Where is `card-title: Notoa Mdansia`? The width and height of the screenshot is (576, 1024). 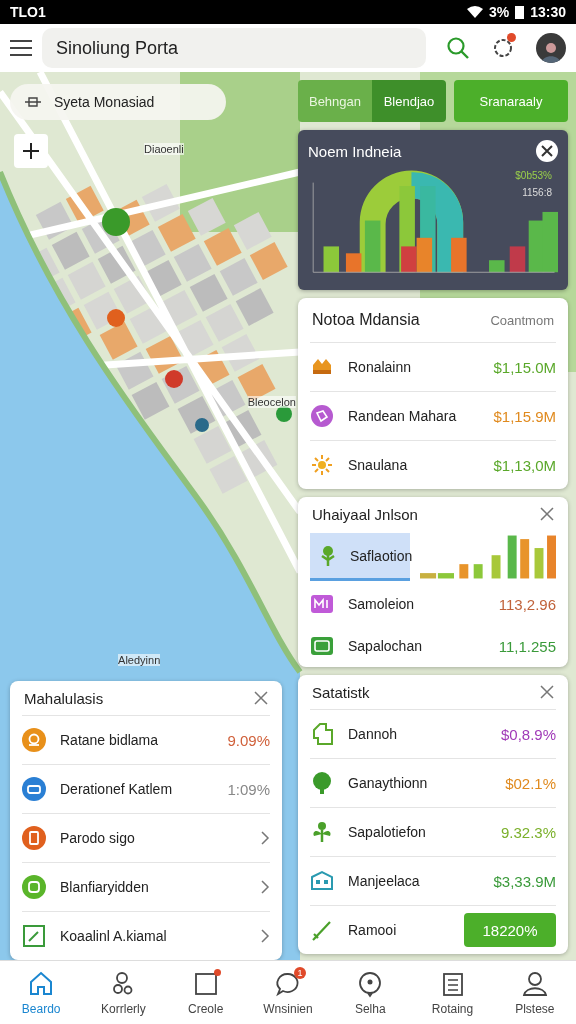 card-title: Notoa Mdansia is located at coordinates (366, 320).